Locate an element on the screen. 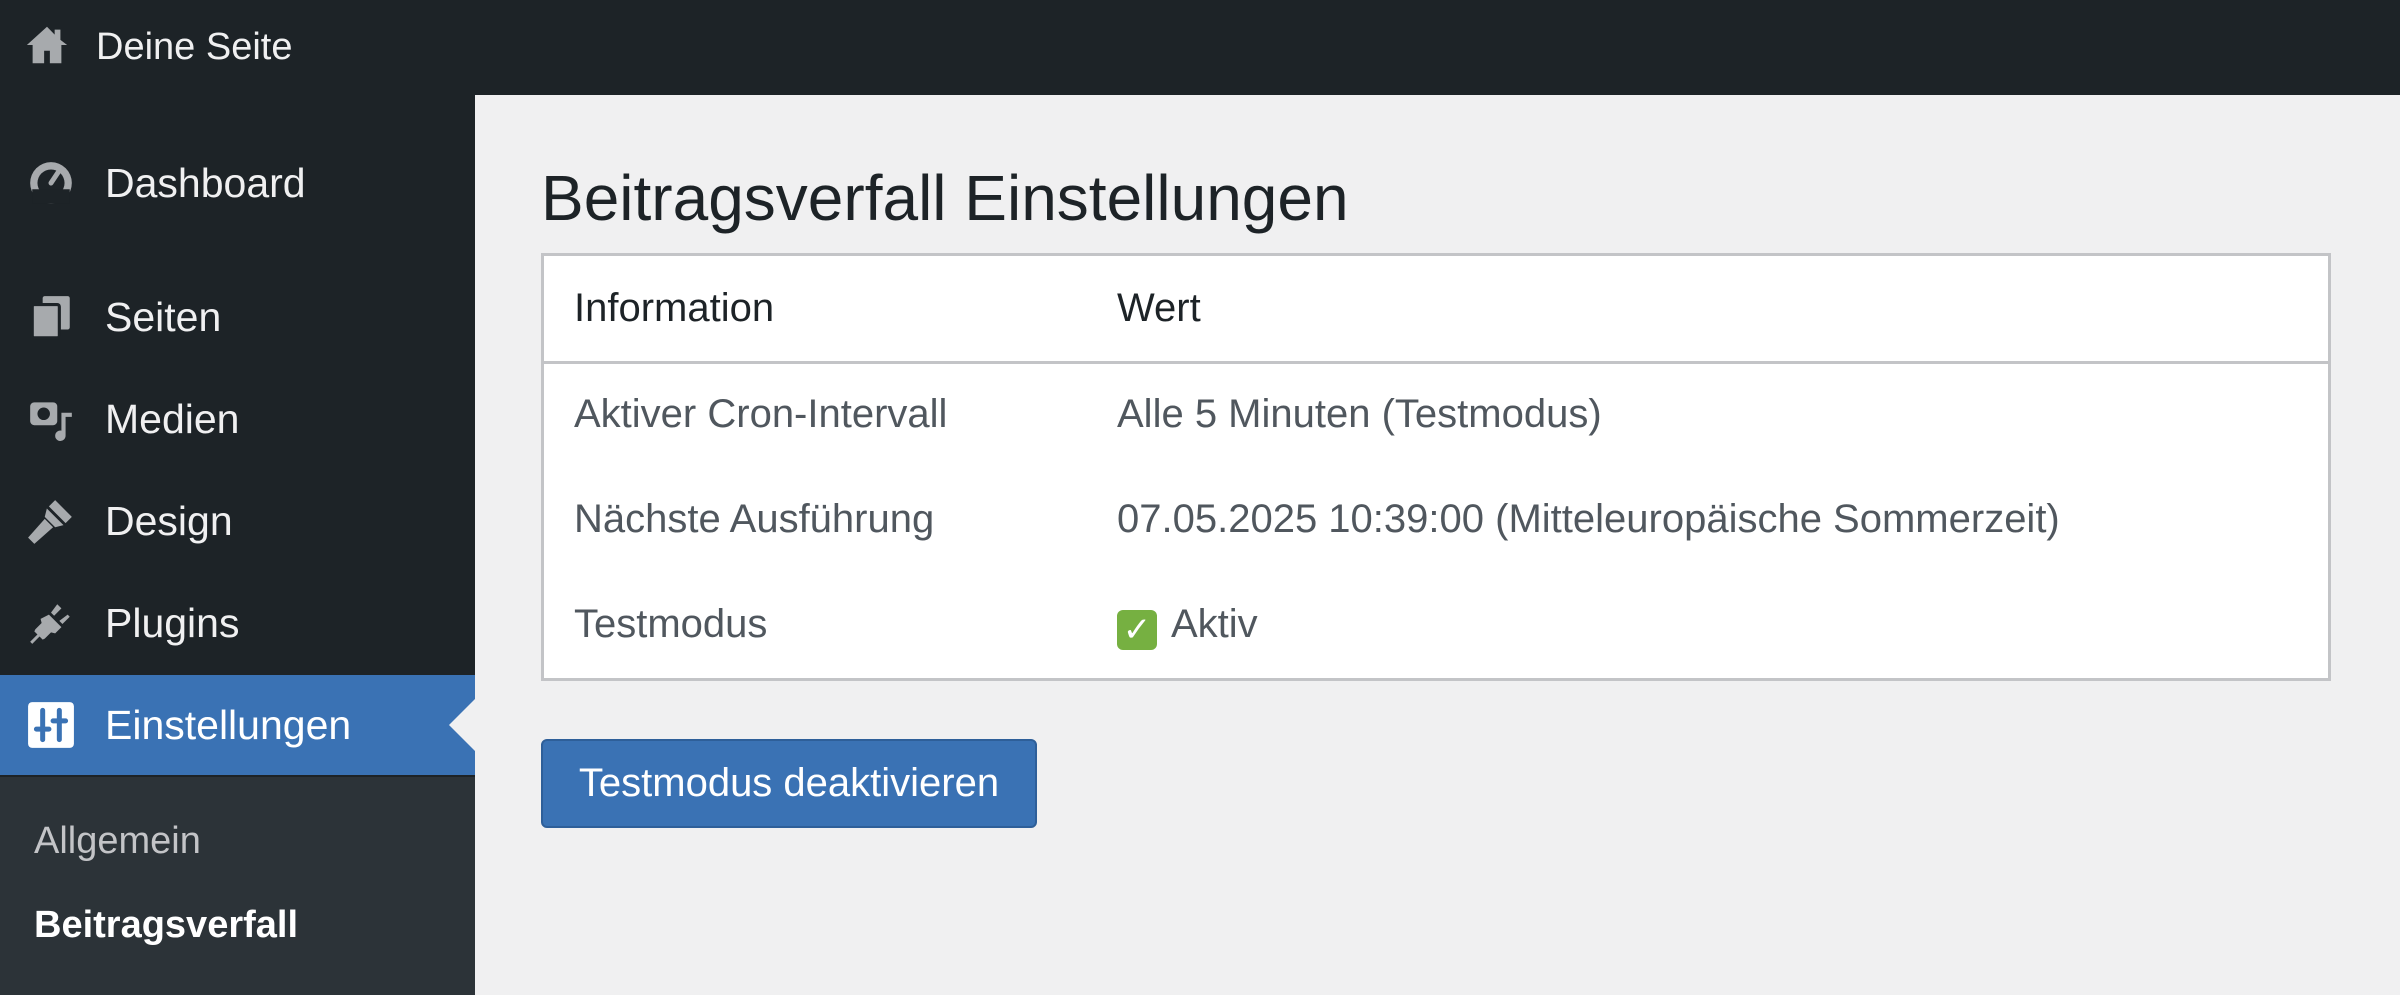  sidebar-item-label: Einstellungen is located at coordinates (228, 724).